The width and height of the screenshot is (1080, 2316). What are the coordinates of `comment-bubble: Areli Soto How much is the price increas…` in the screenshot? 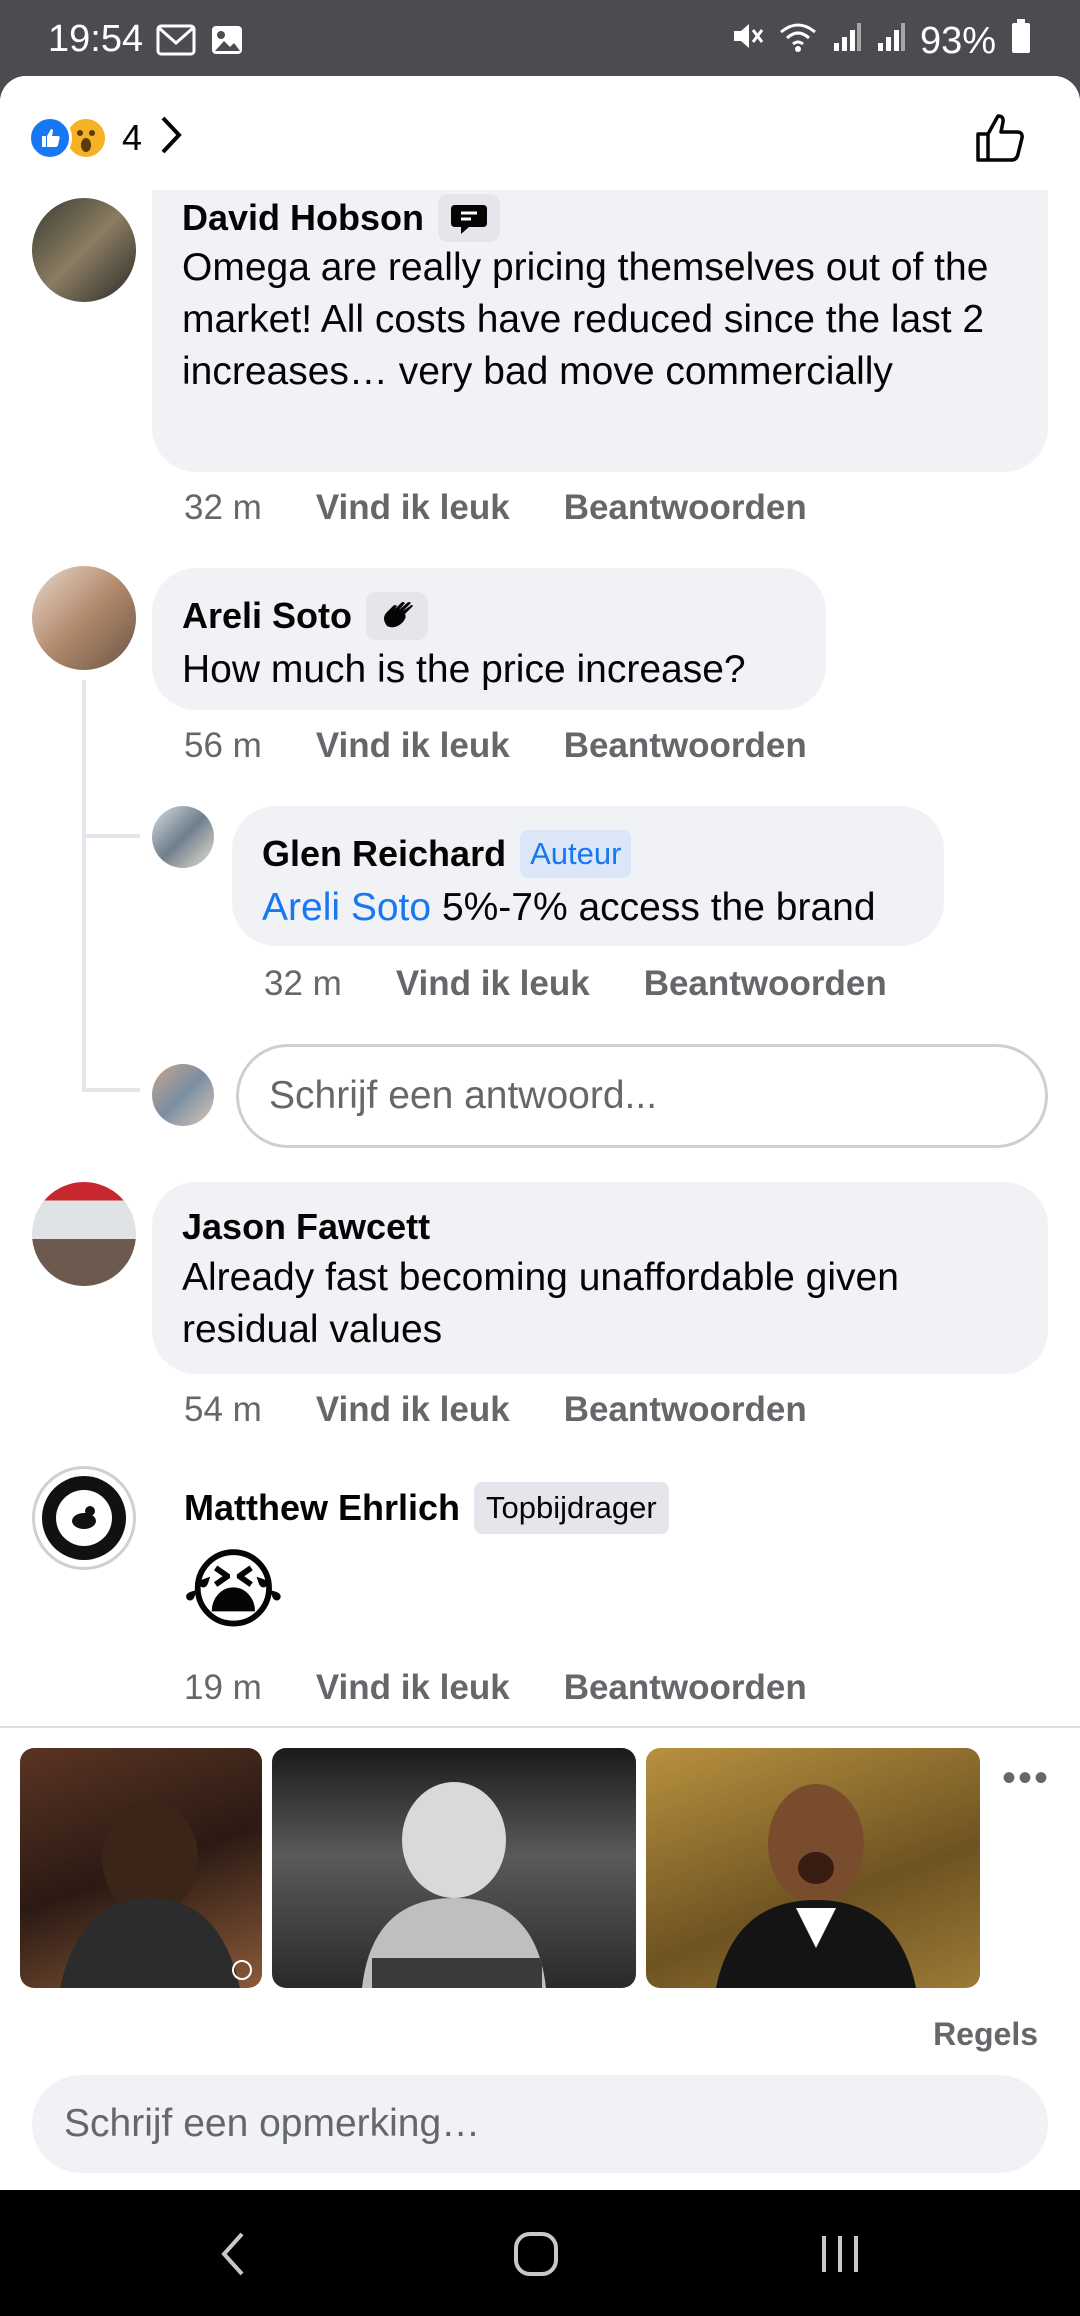 It's located at (489, 639).